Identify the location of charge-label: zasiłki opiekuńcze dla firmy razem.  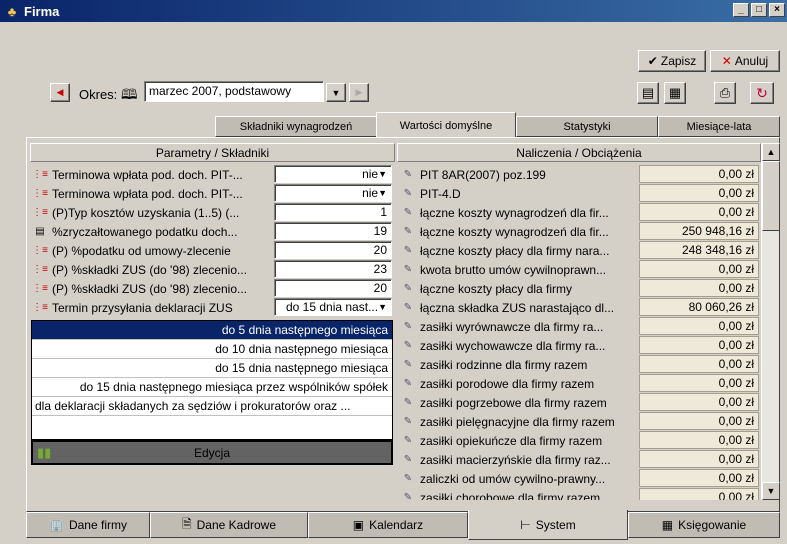
(511, 440).